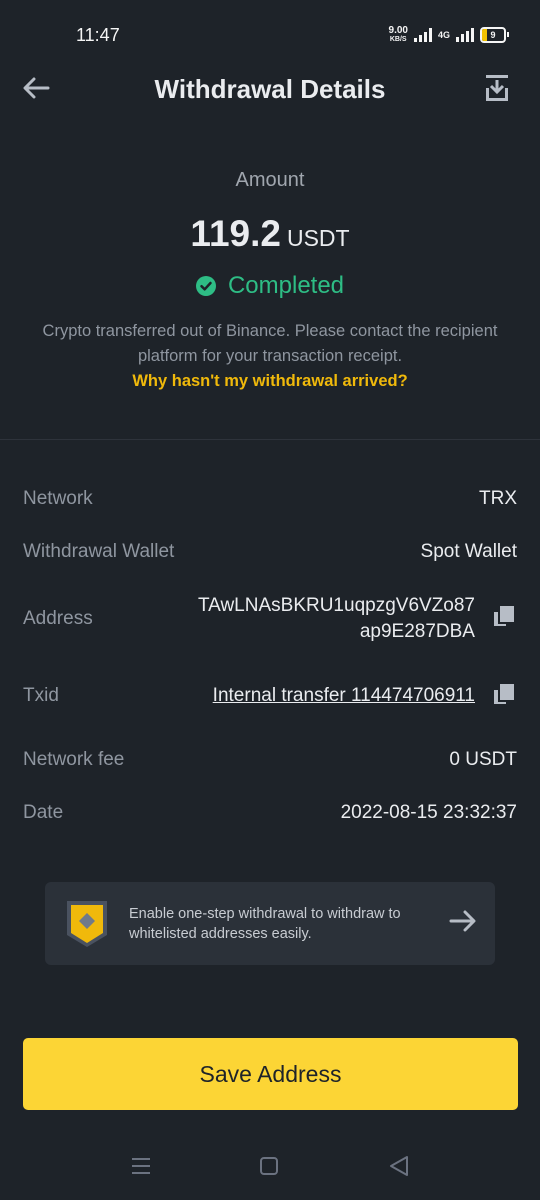  Describe the element at coordinates (463, 921) in the screenshot. I see `arrow-right-icon` at that location.